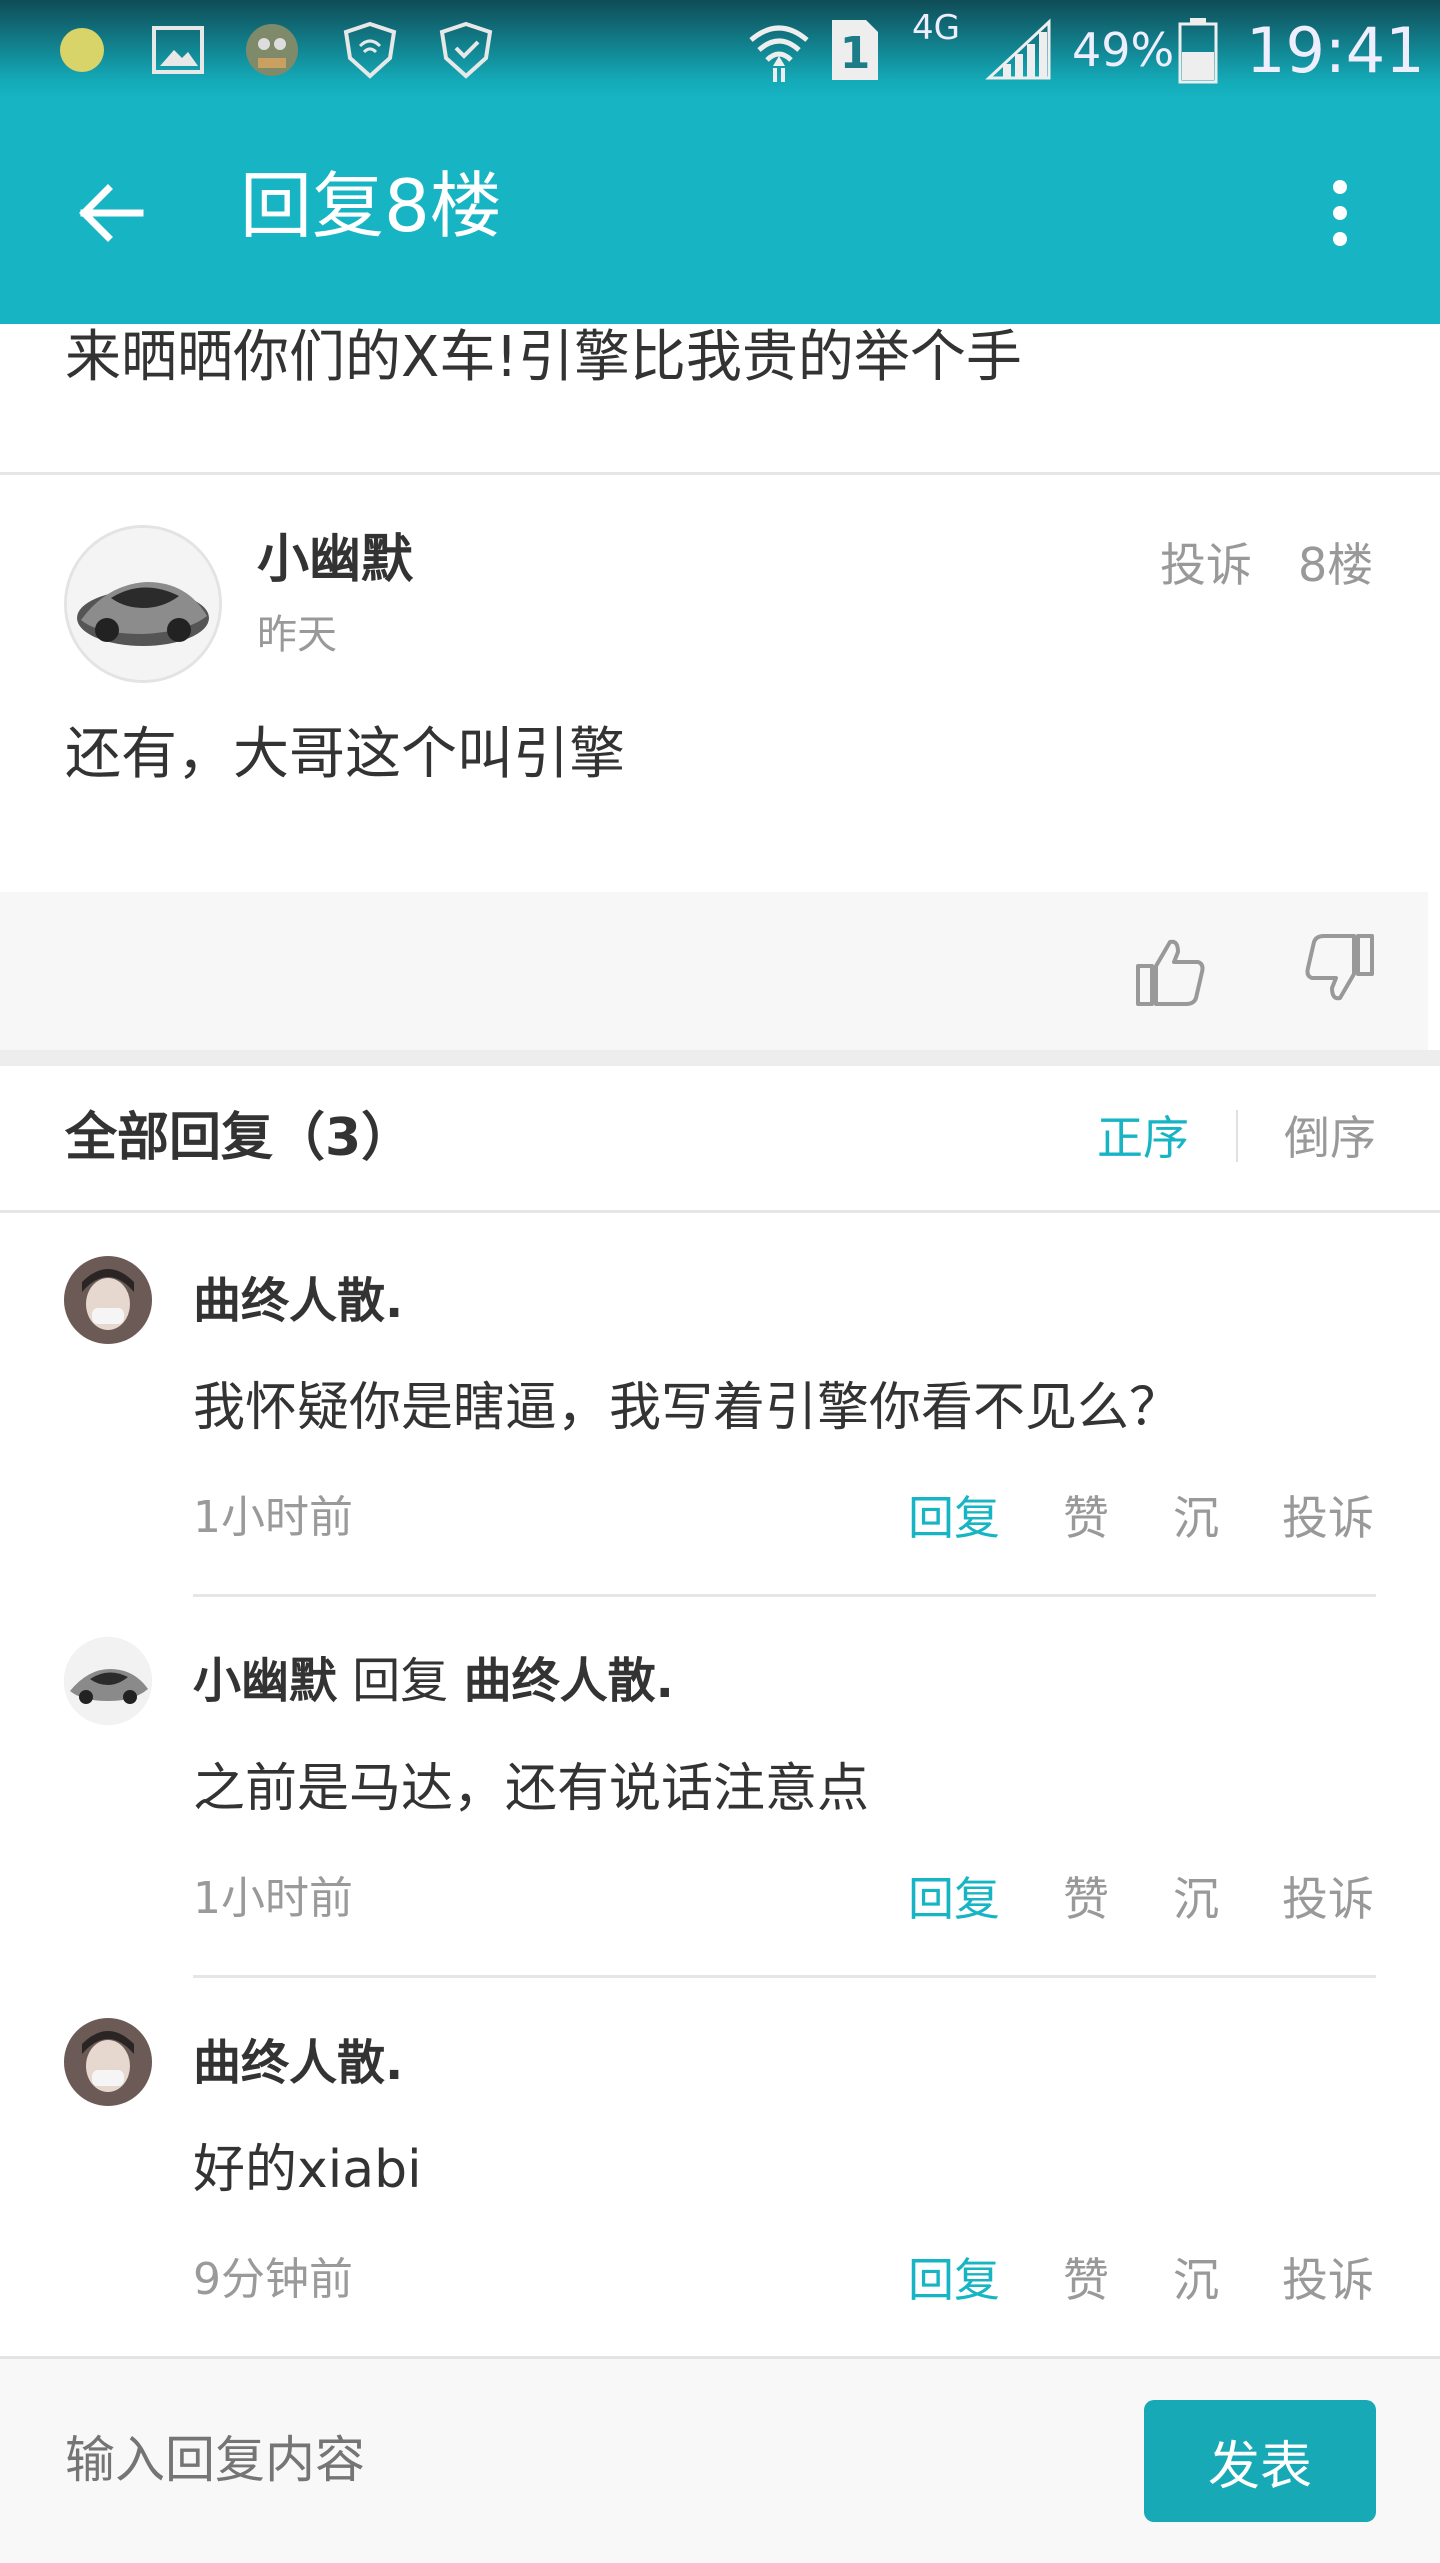 The width and height of the screenshot is (1440, 2563). I want to click on sim-card-icon: 1, so click(855, 50).